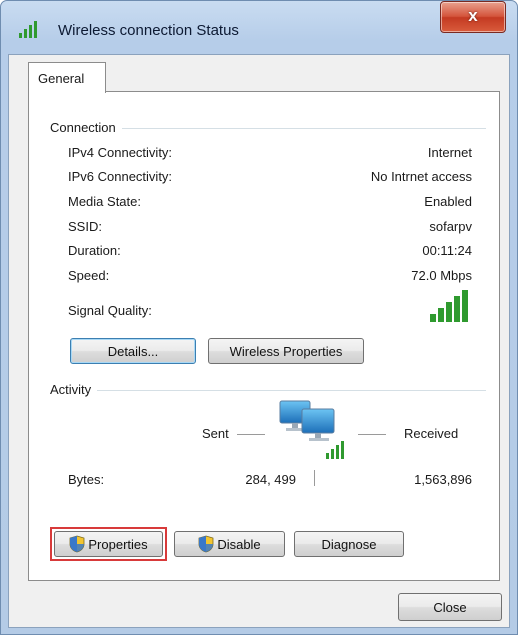 The image size is (518, 635). I want to click on ipv6-value: No Intrnet access, so click(421, 176).